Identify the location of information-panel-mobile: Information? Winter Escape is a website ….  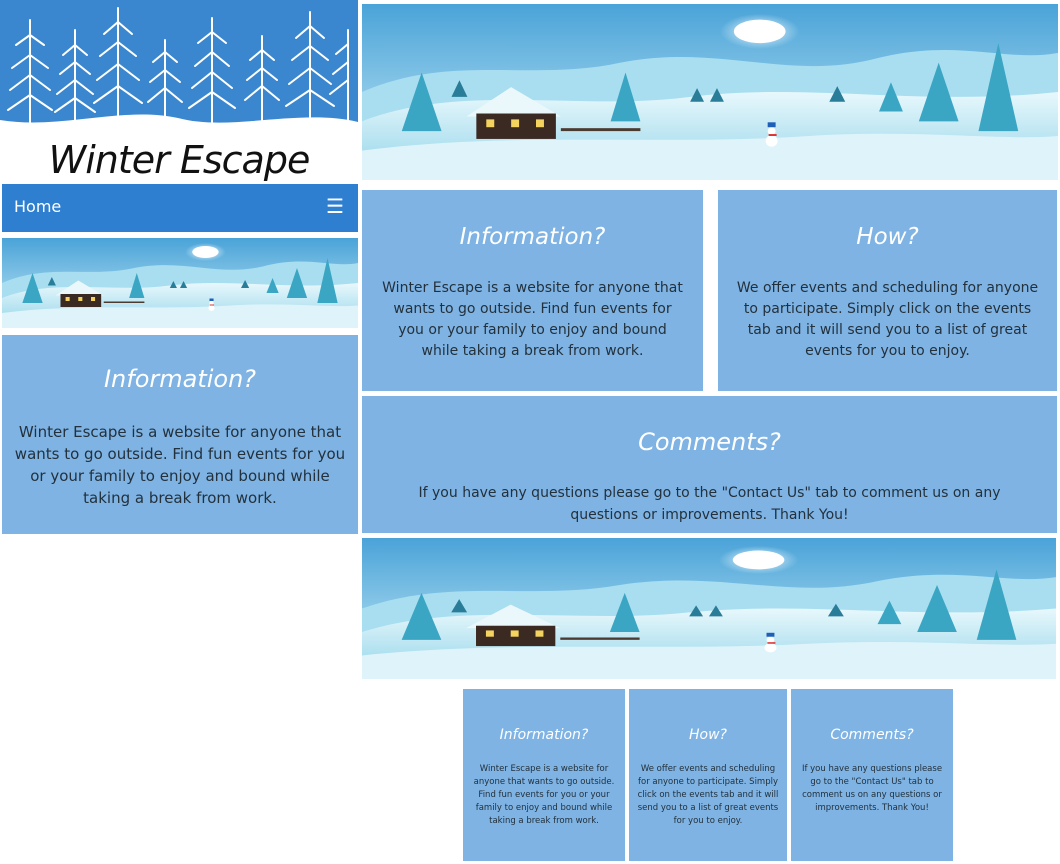
(180, 434).